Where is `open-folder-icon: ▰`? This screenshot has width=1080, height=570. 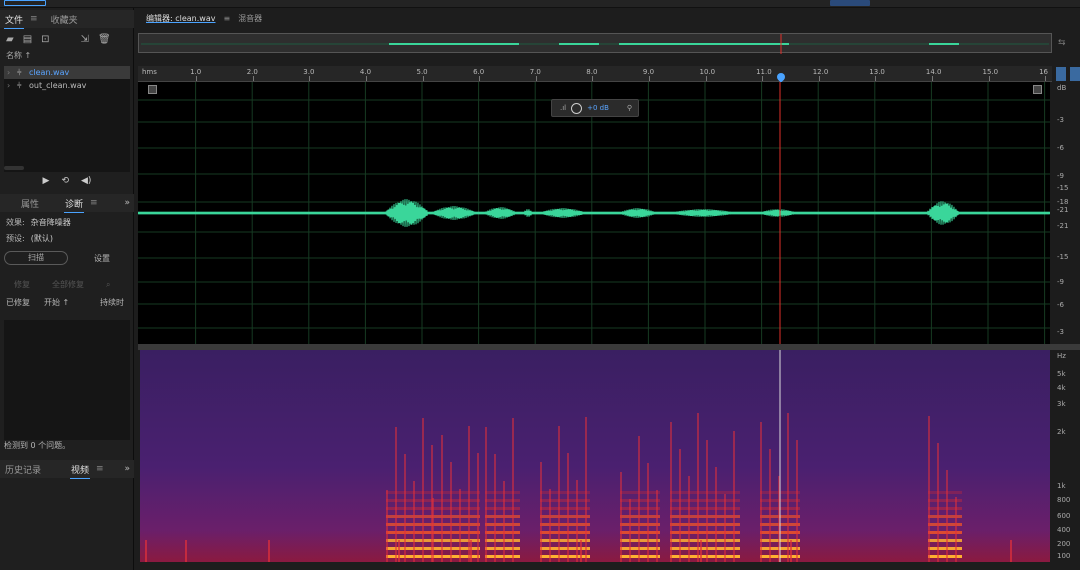
open-folder-icon: ▰ is located at coordinates (10, 39).